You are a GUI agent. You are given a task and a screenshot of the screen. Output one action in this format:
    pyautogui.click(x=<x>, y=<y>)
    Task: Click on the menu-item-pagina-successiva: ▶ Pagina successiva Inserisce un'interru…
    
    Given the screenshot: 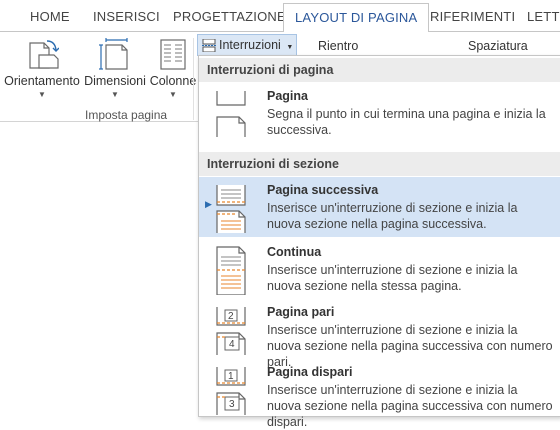 What is the action you would take?
    pyautogui.click(x=379, y=207)
    